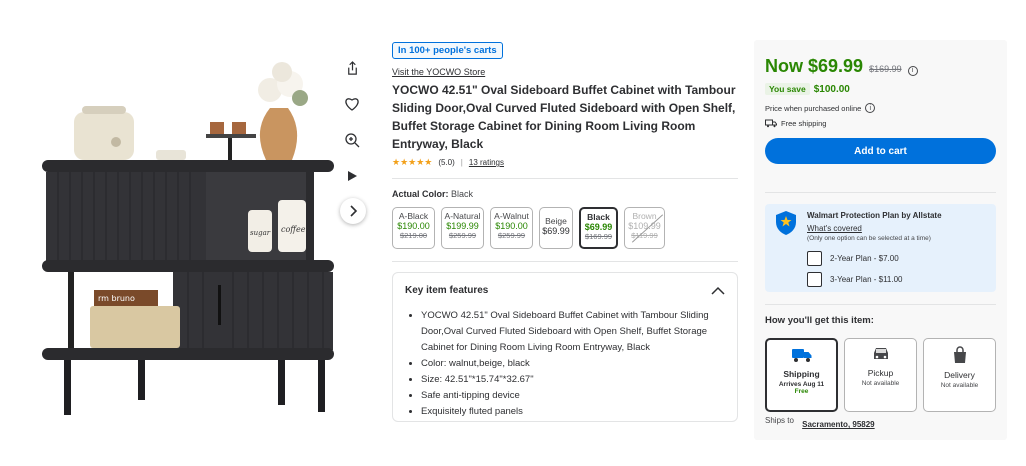 This screenshot has height=466, width=1026. I want to click on zoom-icon, so click(352, 140).